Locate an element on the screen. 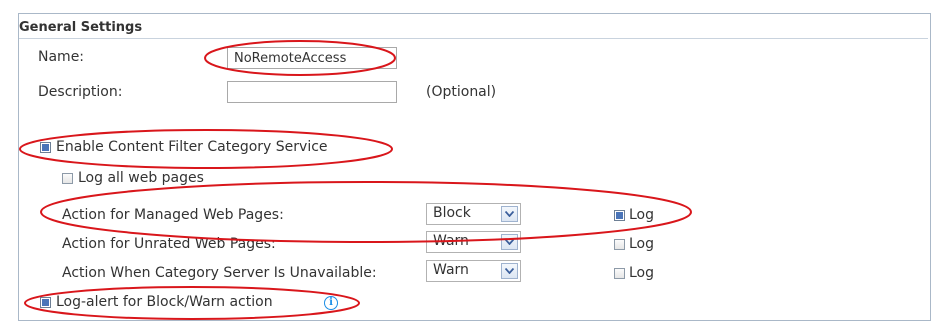 The width and height of the screenshot is (945, 330). unrated-web-pages-log-checkbox is located at coordinates (619, 244).